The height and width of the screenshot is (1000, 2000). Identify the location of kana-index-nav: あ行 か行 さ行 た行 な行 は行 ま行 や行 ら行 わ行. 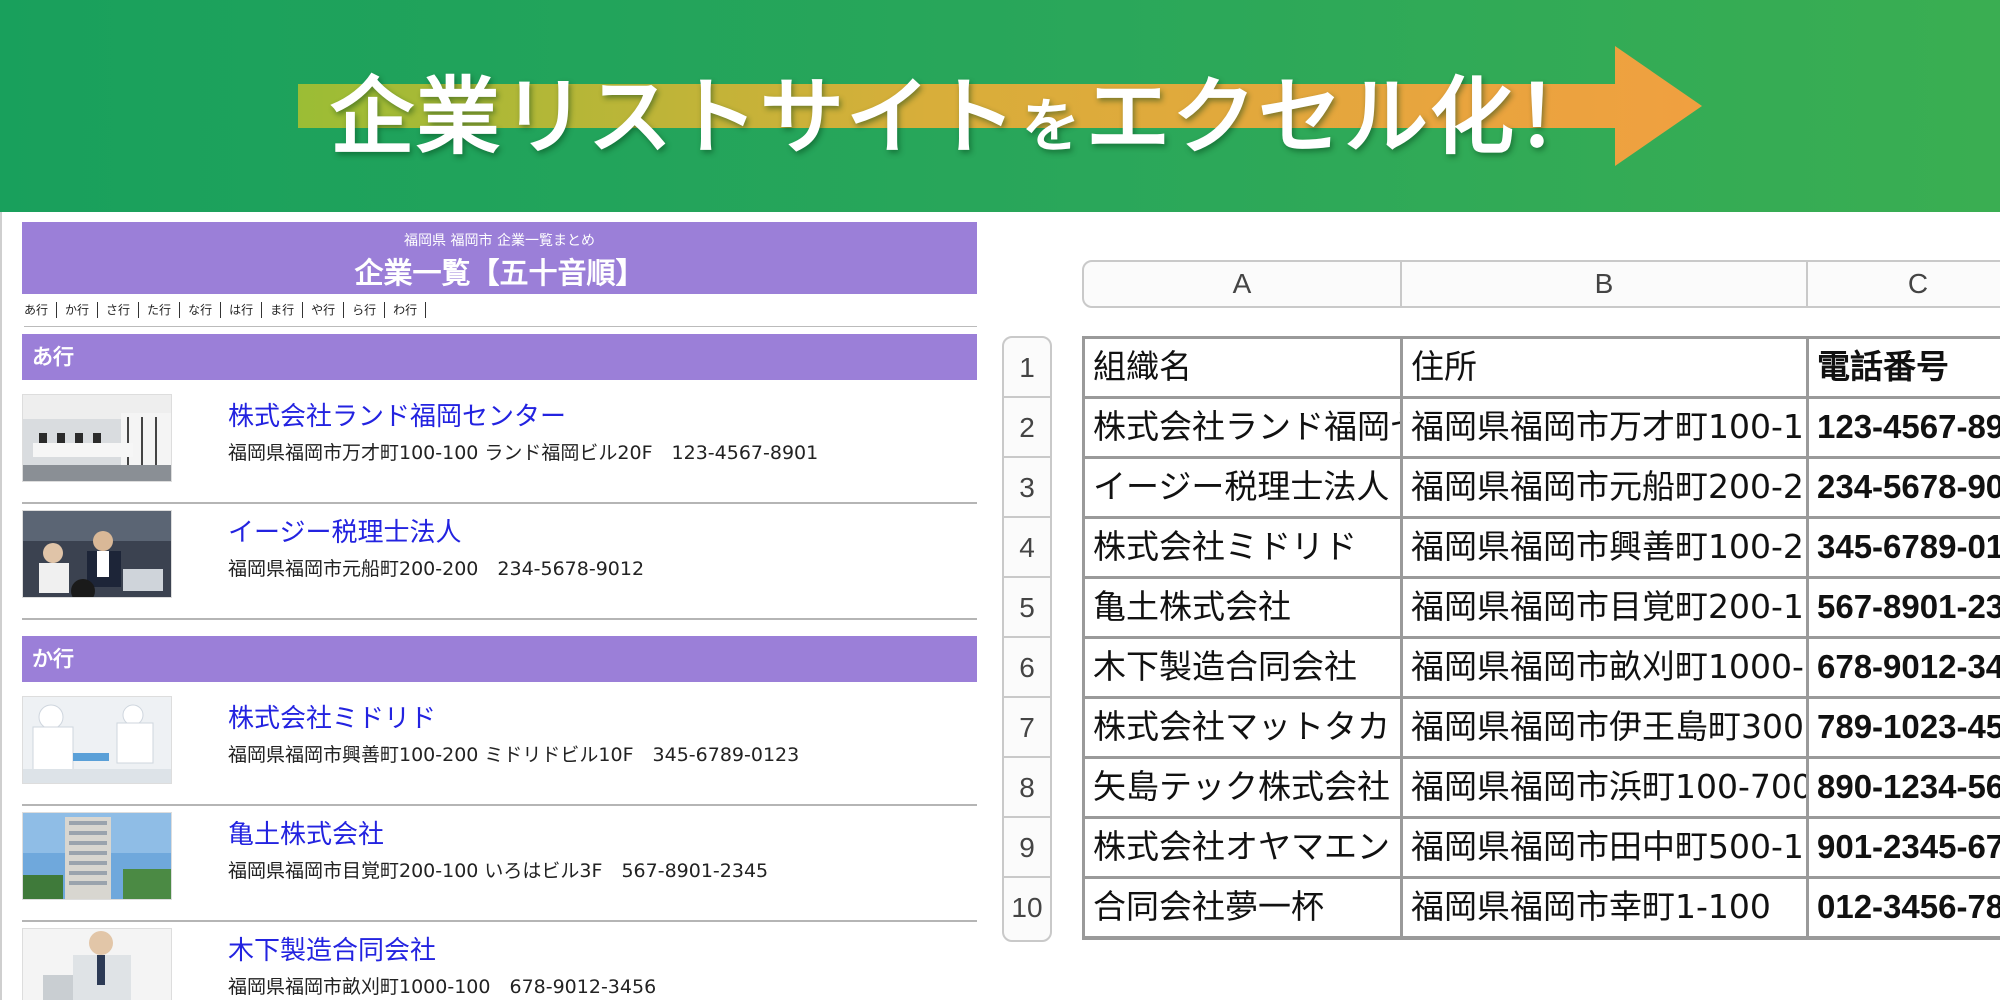
(500, 314).